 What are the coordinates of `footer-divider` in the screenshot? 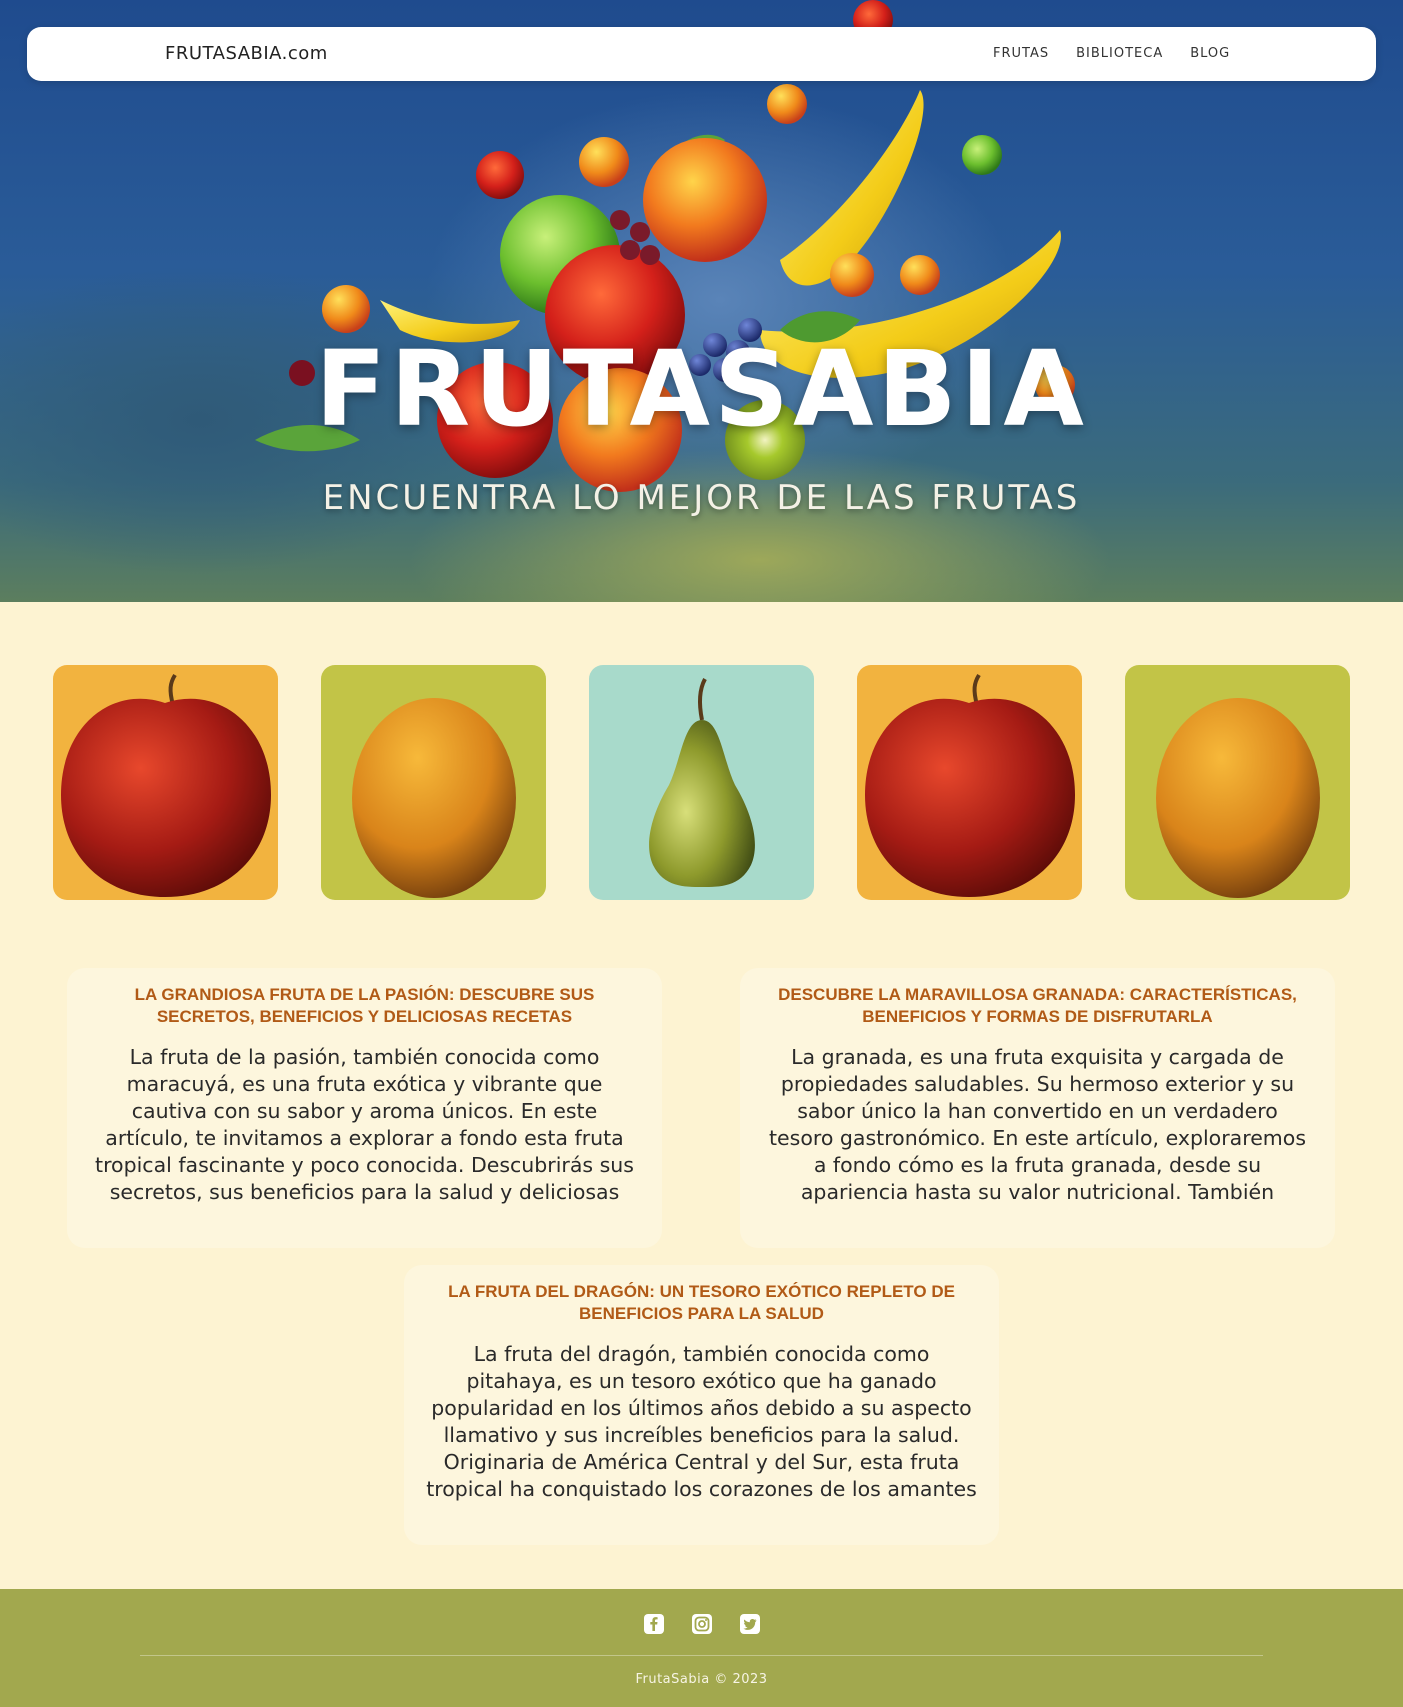 It's located at (701, 1655).